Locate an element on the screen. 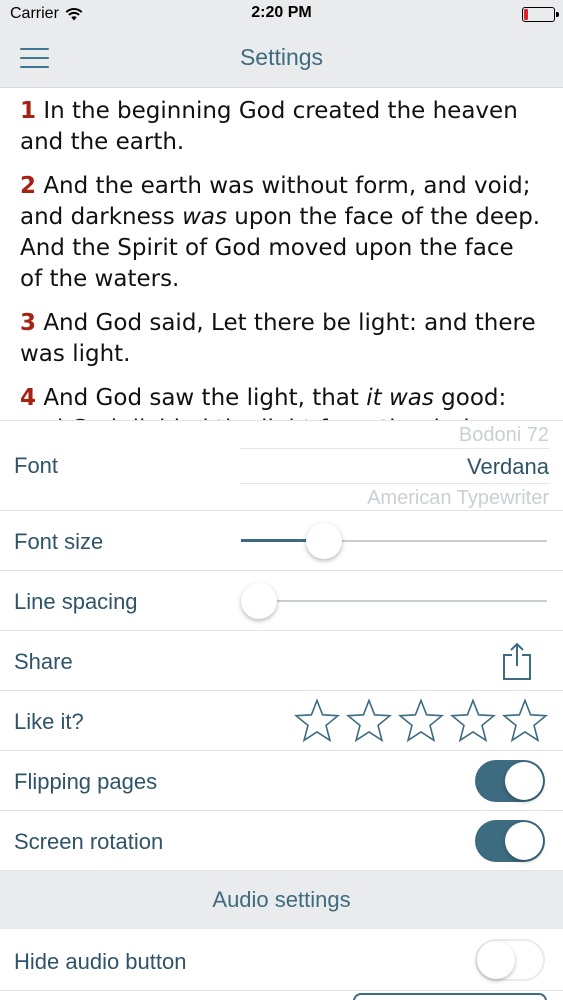 This screenshot has height=1000, width=563. line-spacing-row: Line spacing is located at coordinates (281, 601).